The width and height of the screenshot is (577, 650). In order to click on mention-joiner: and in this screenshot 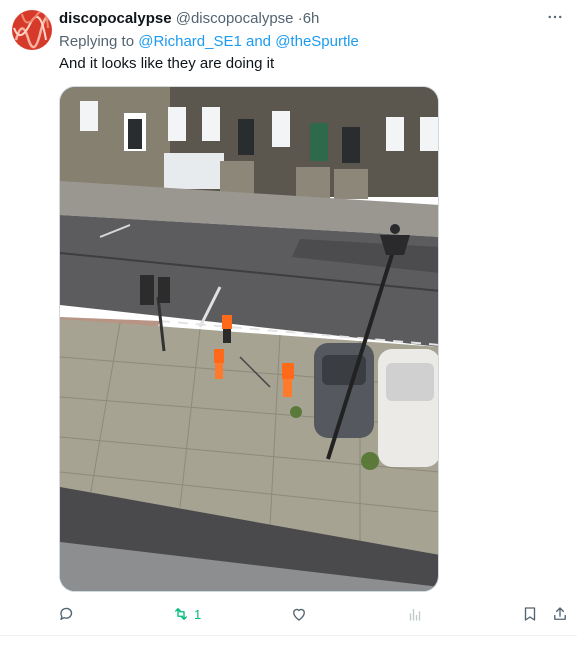, I will do `click(259, 41)`.